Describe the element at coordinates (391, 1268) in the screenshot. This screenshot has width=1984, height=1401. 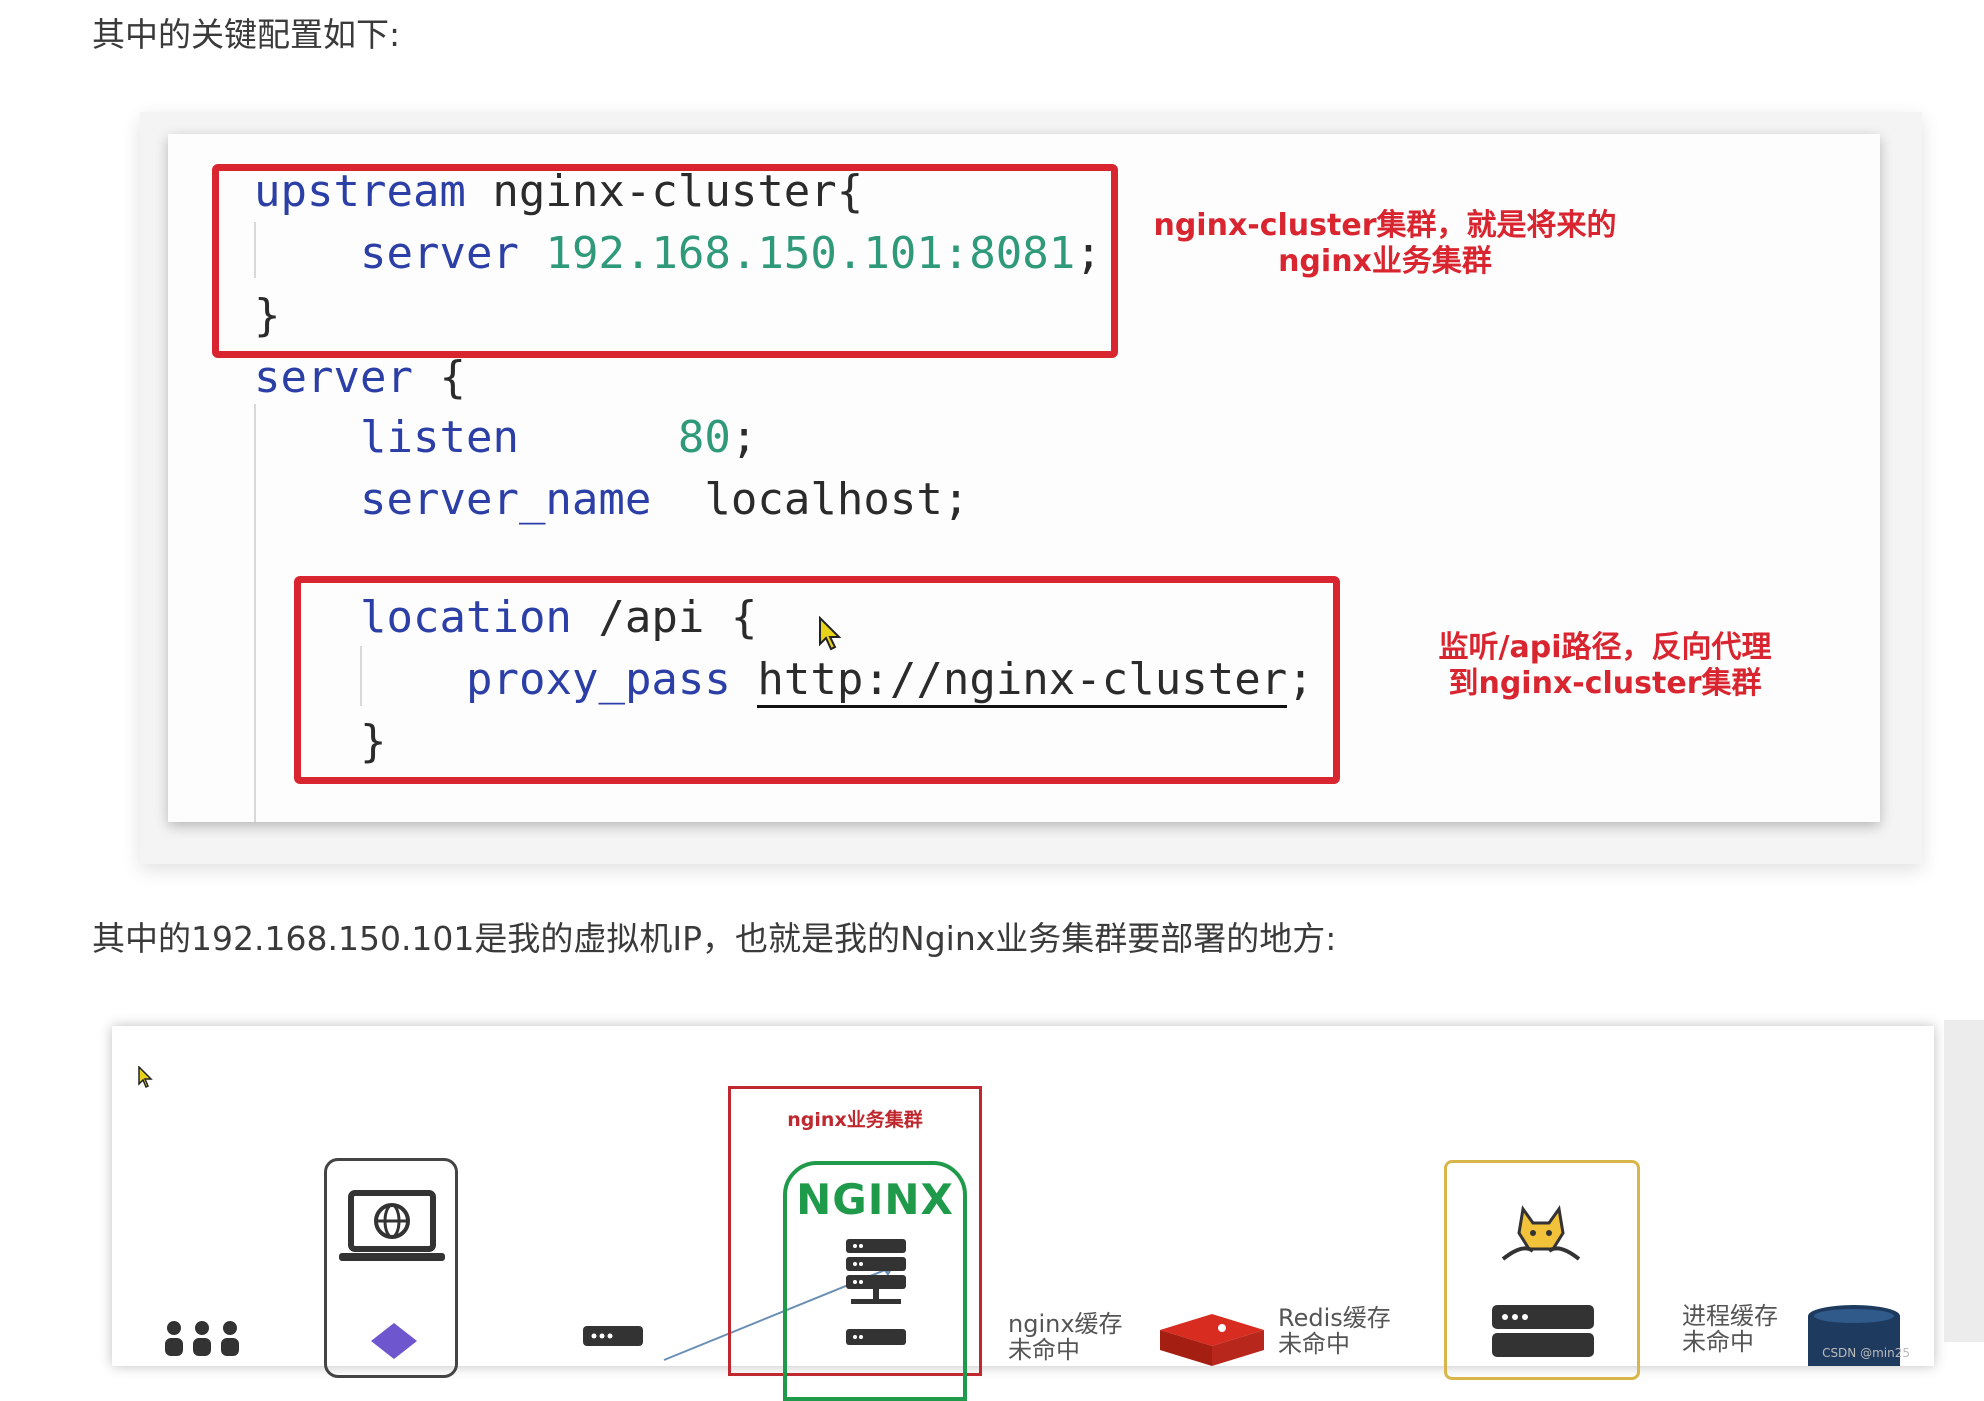
I see `client-device-box` at that location.